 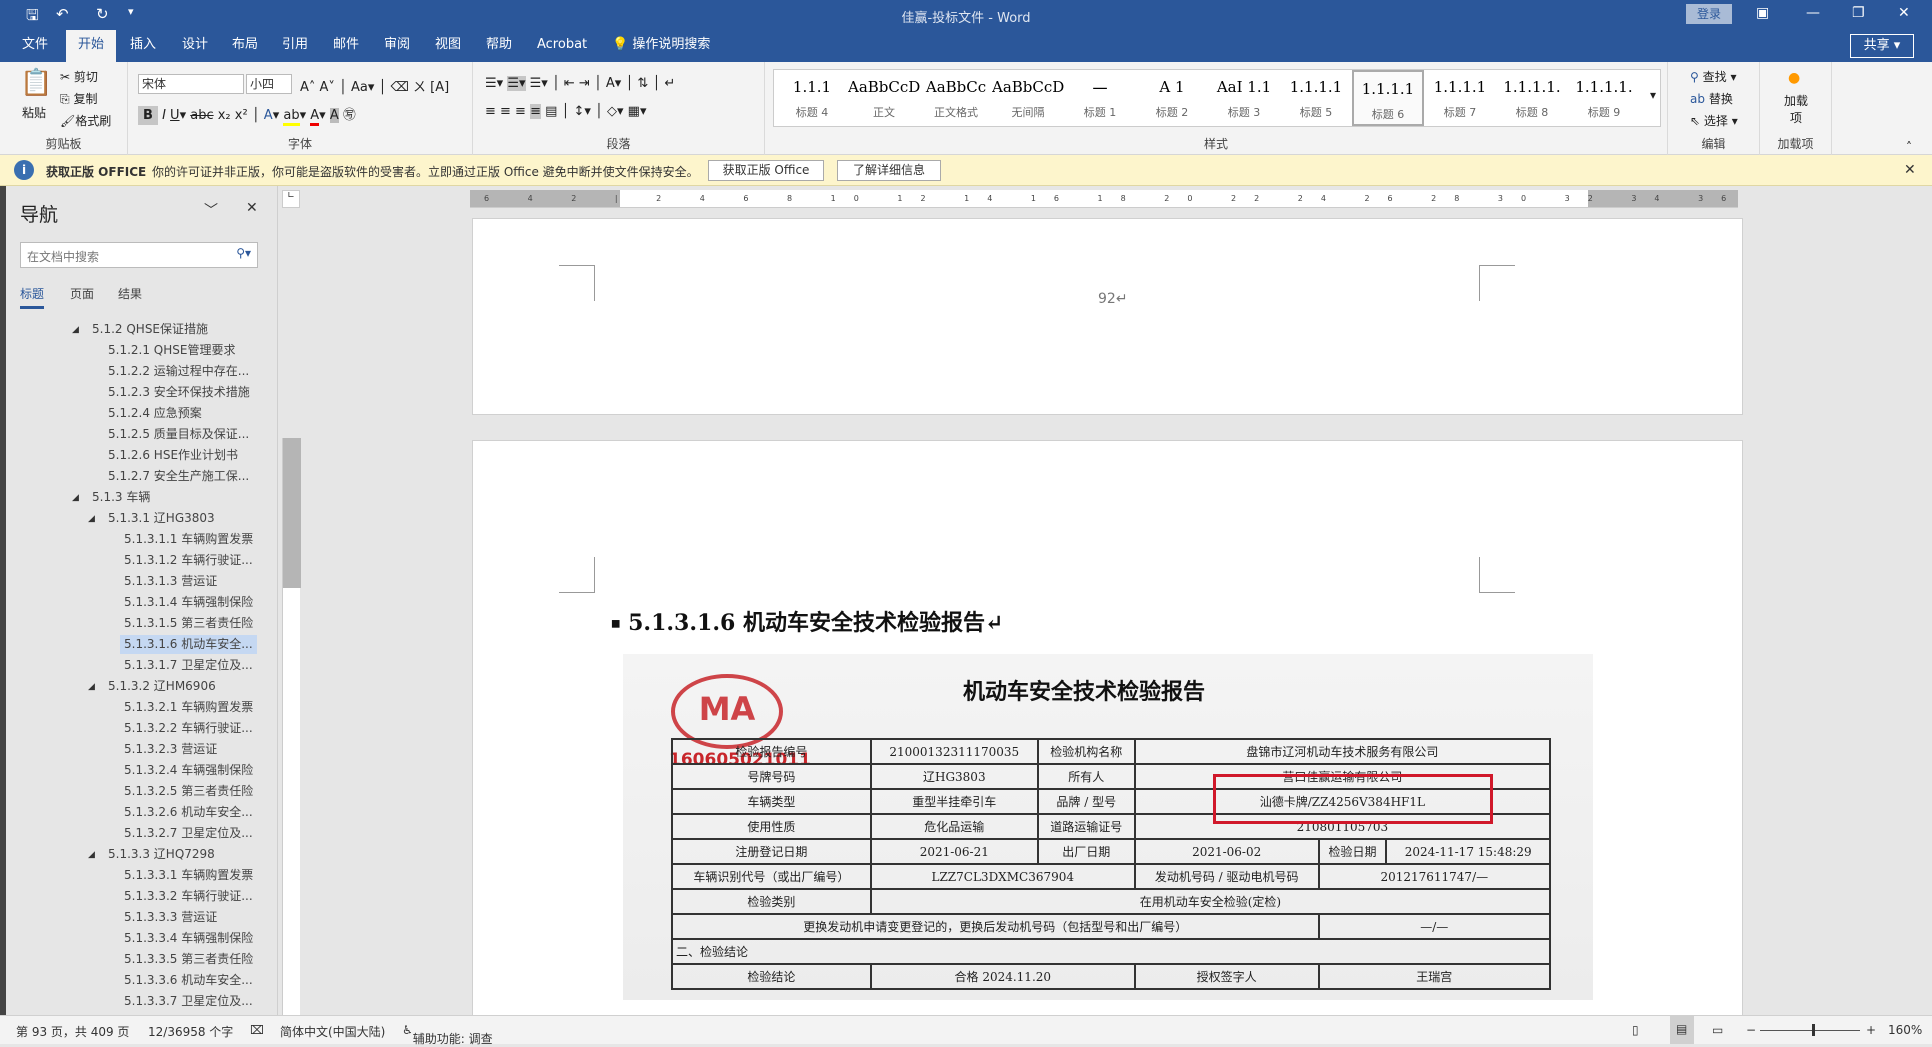 I want to click on nav-heading-item: 5.1.3.3.1 车辆购置发票, so click(x=188, y=875).